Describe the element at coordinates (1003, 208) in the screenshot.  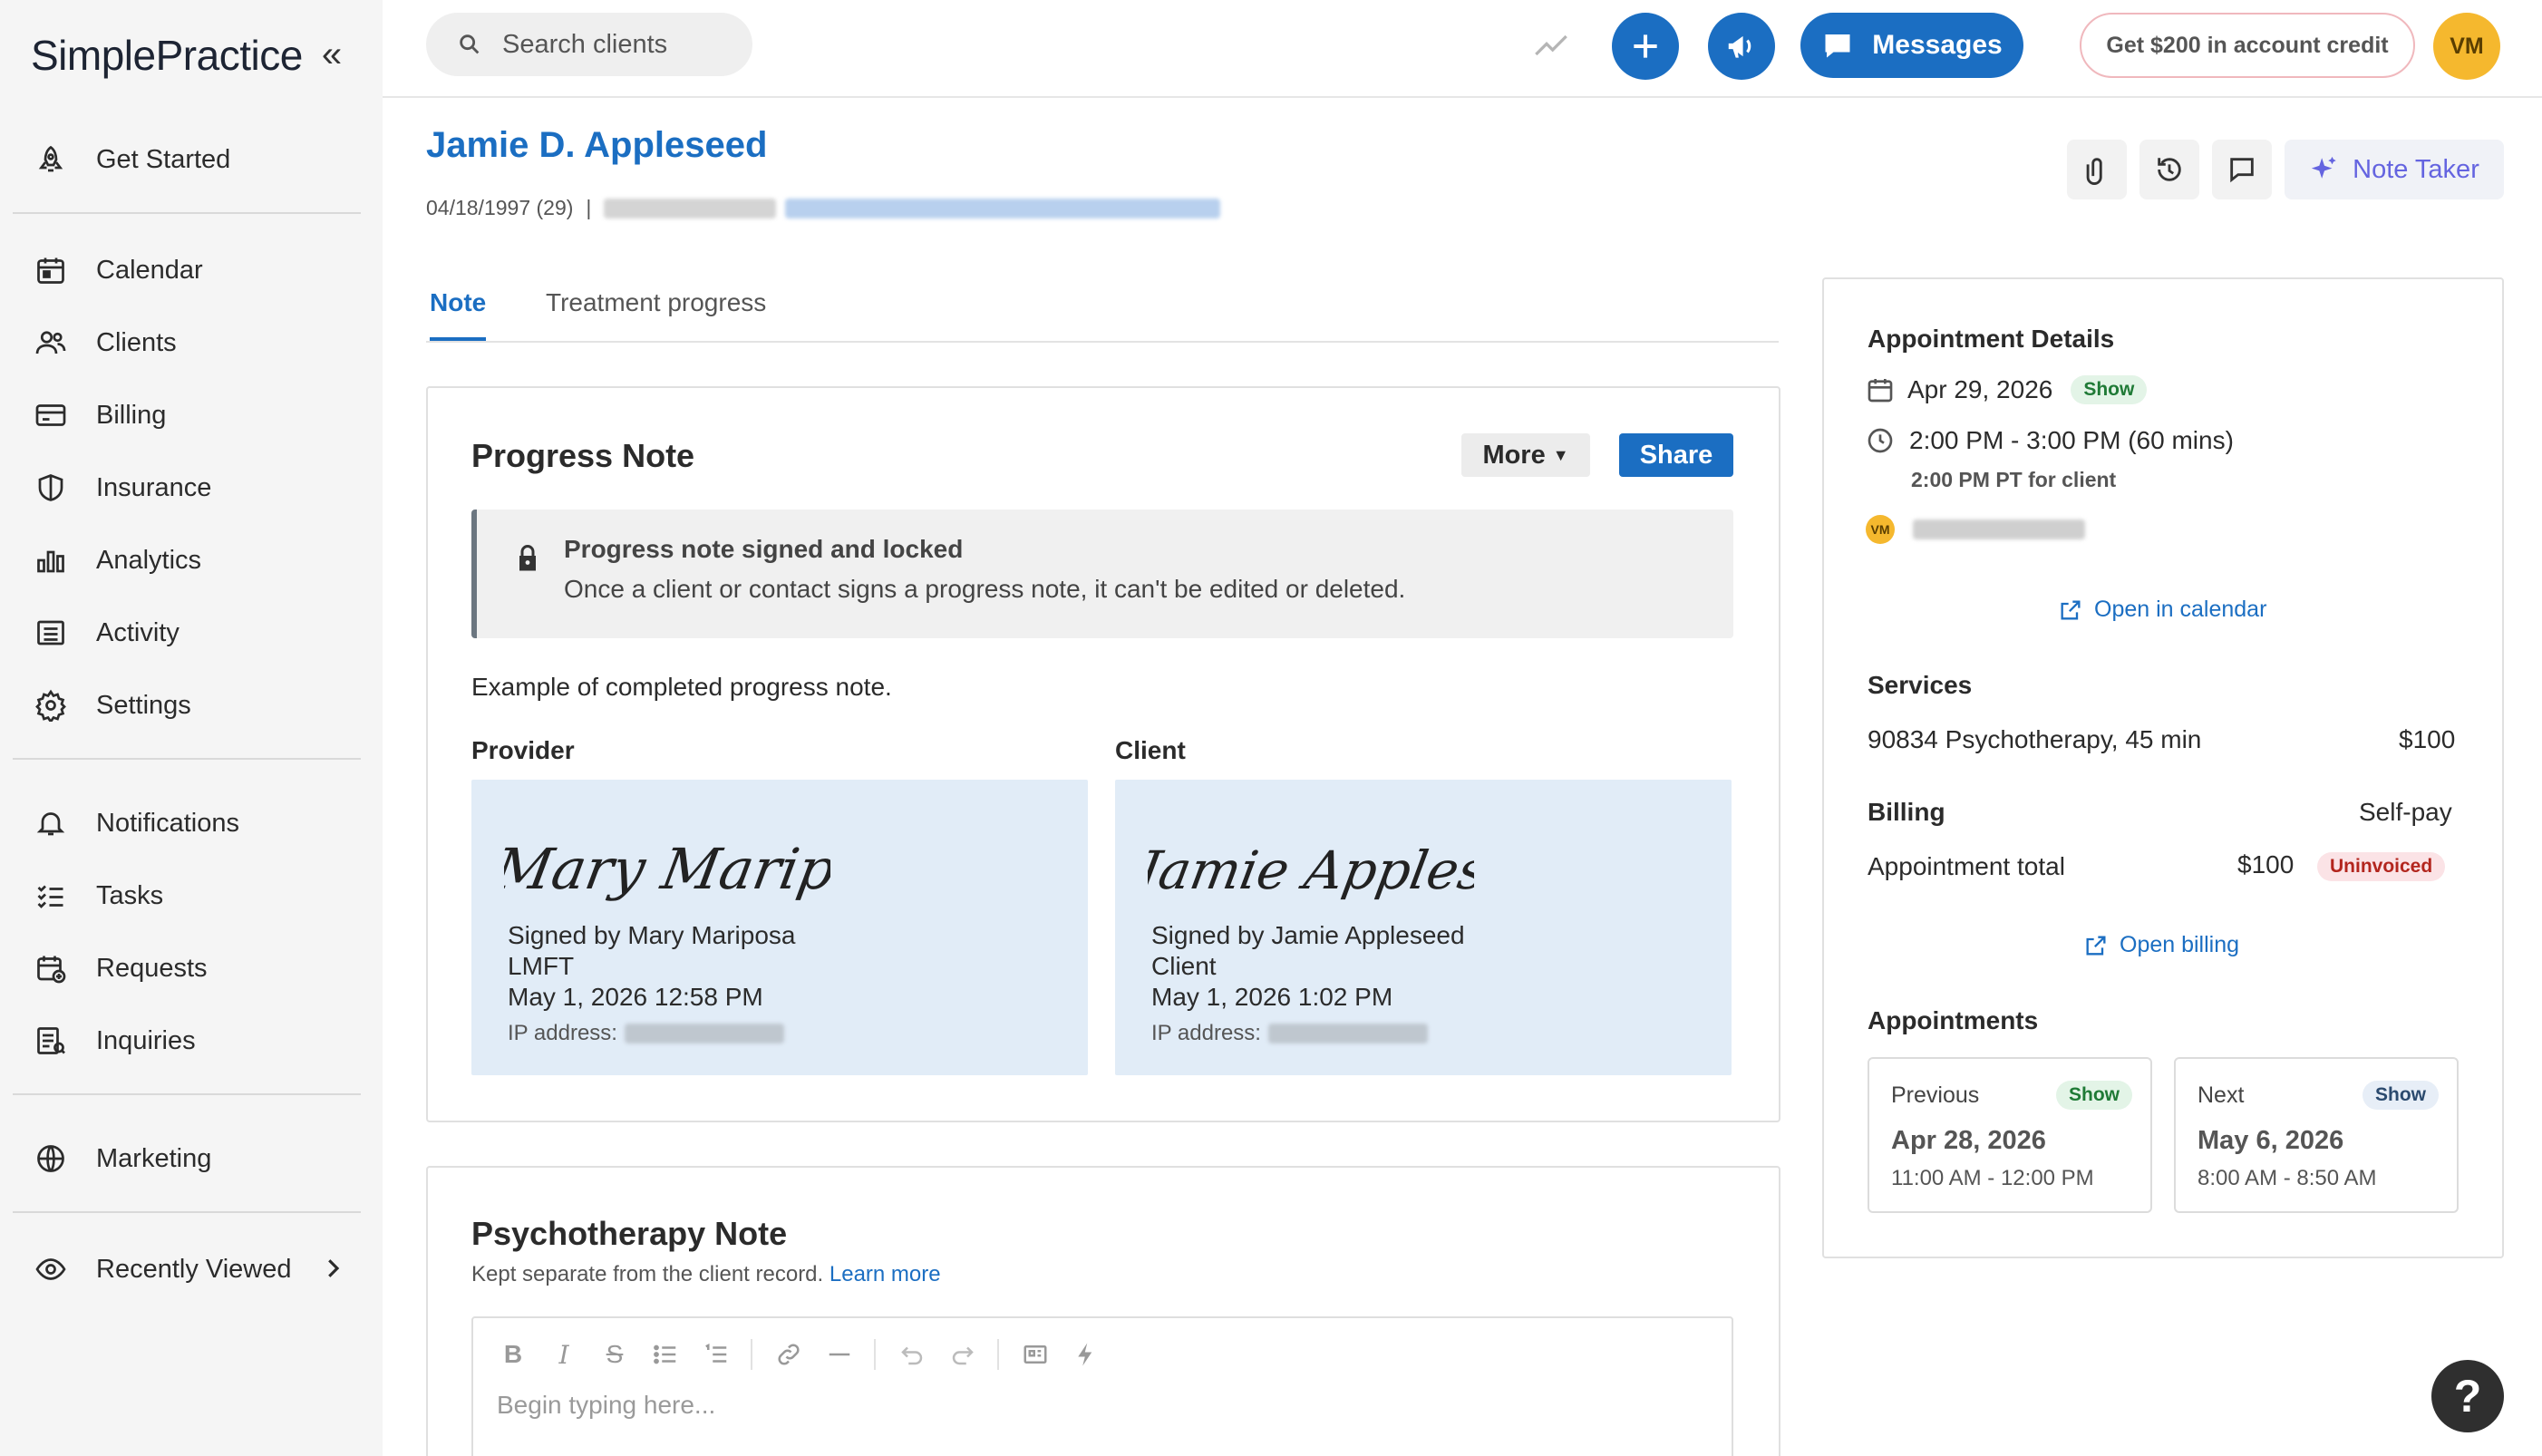
I see `redacted-email` at that location.